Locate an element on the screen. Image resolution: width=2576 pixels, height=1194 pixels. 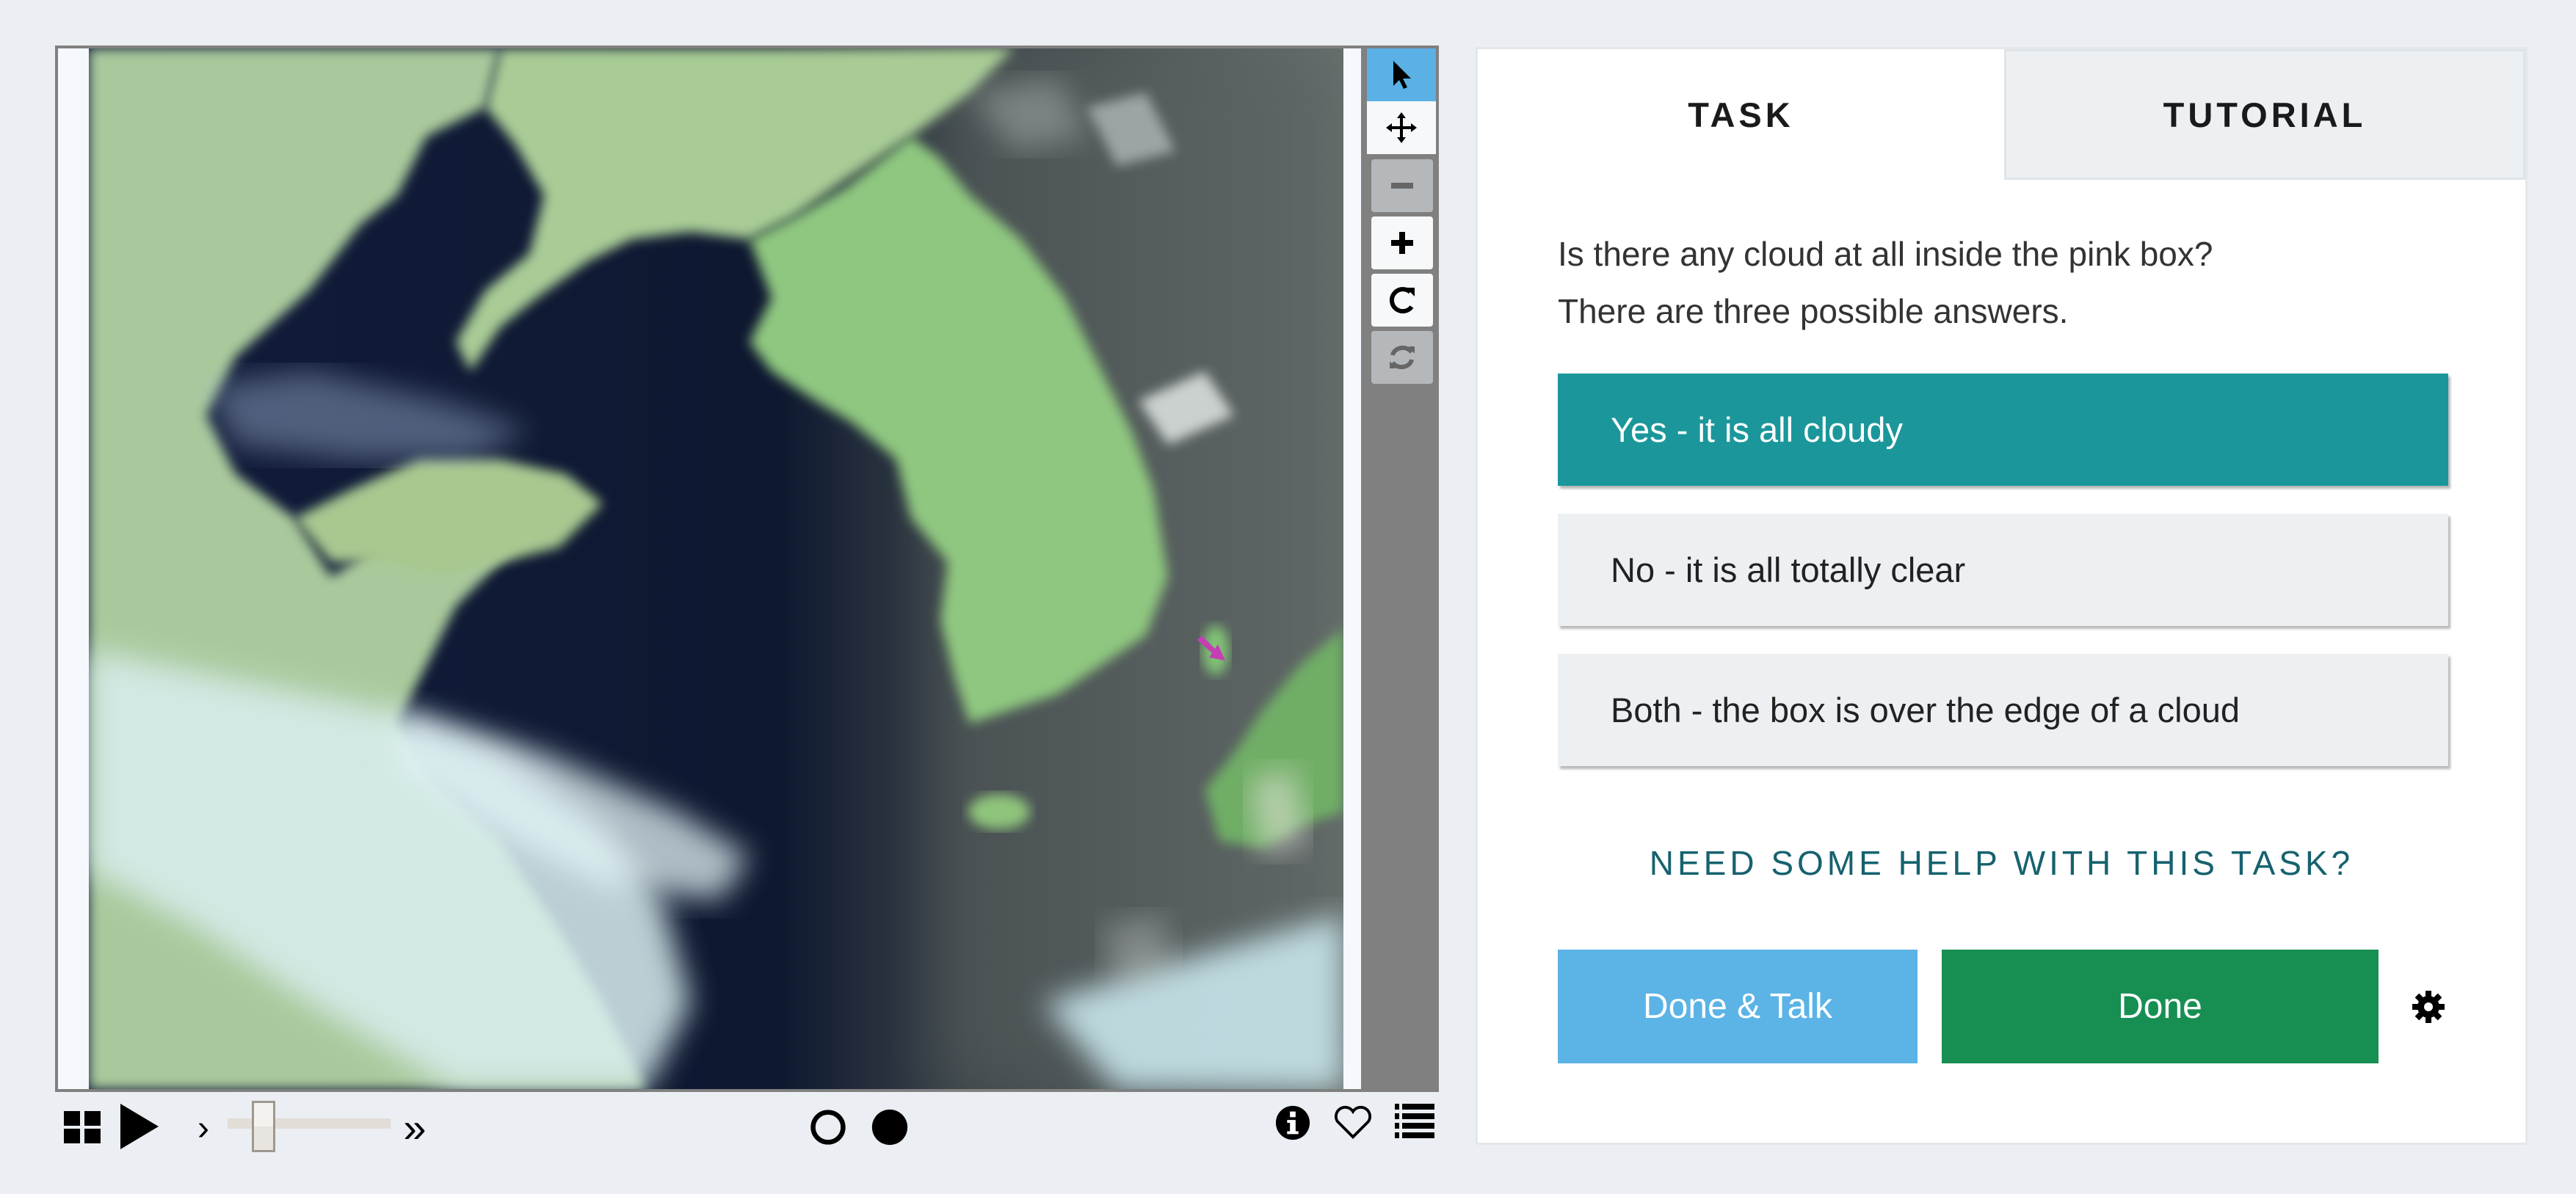
rotate-button is located at coordinates (1402, 300).